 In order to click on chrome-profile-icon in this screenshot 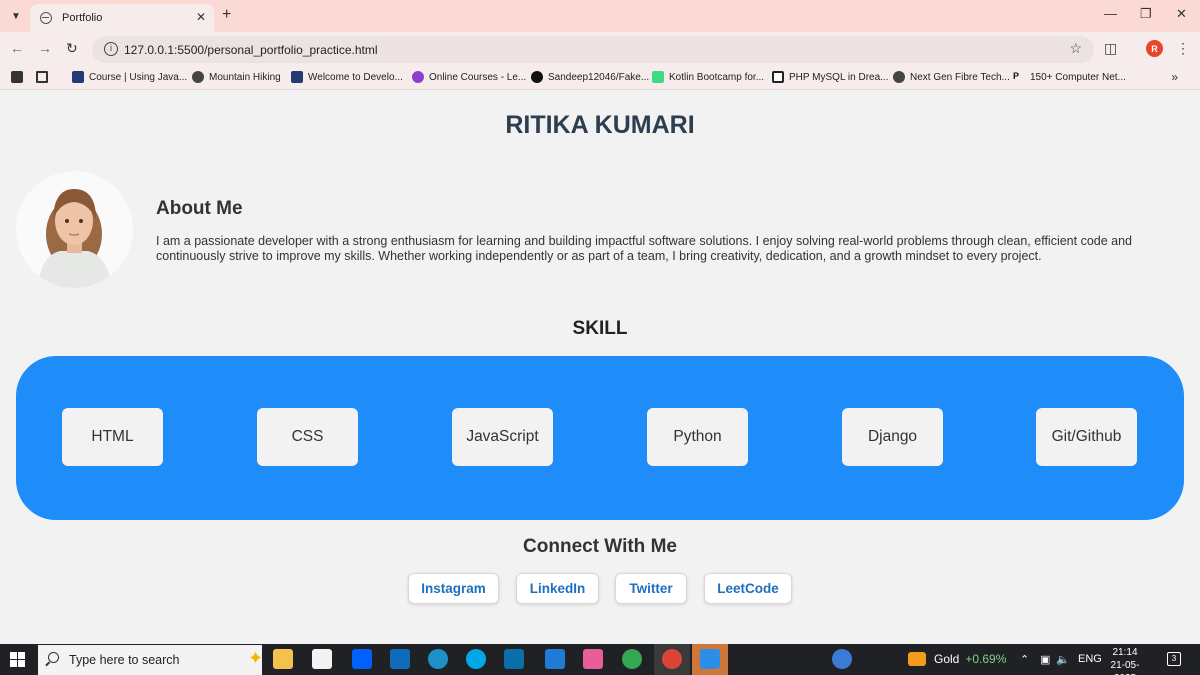, I will do `click(672, 659)`.